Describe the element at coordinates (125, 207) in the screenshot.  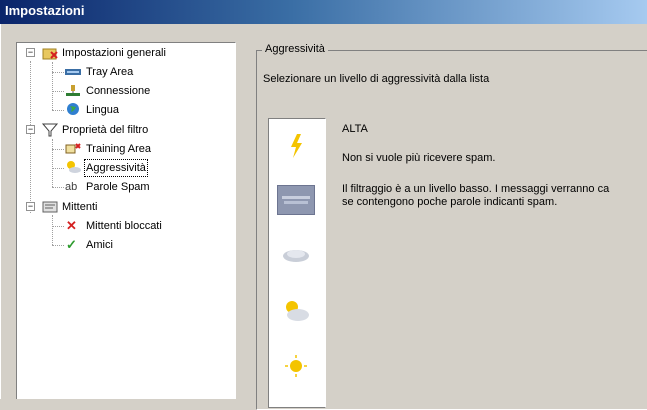
I see `tree-node-senders: − Mittenti` at that location.